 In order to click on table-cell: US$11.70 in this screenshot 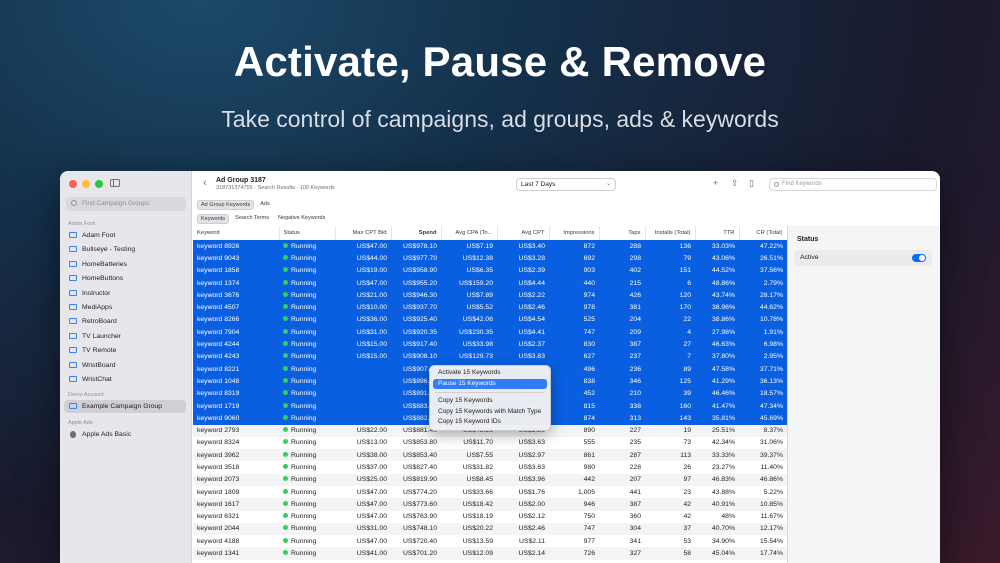, I will do `click(478, 443)`.